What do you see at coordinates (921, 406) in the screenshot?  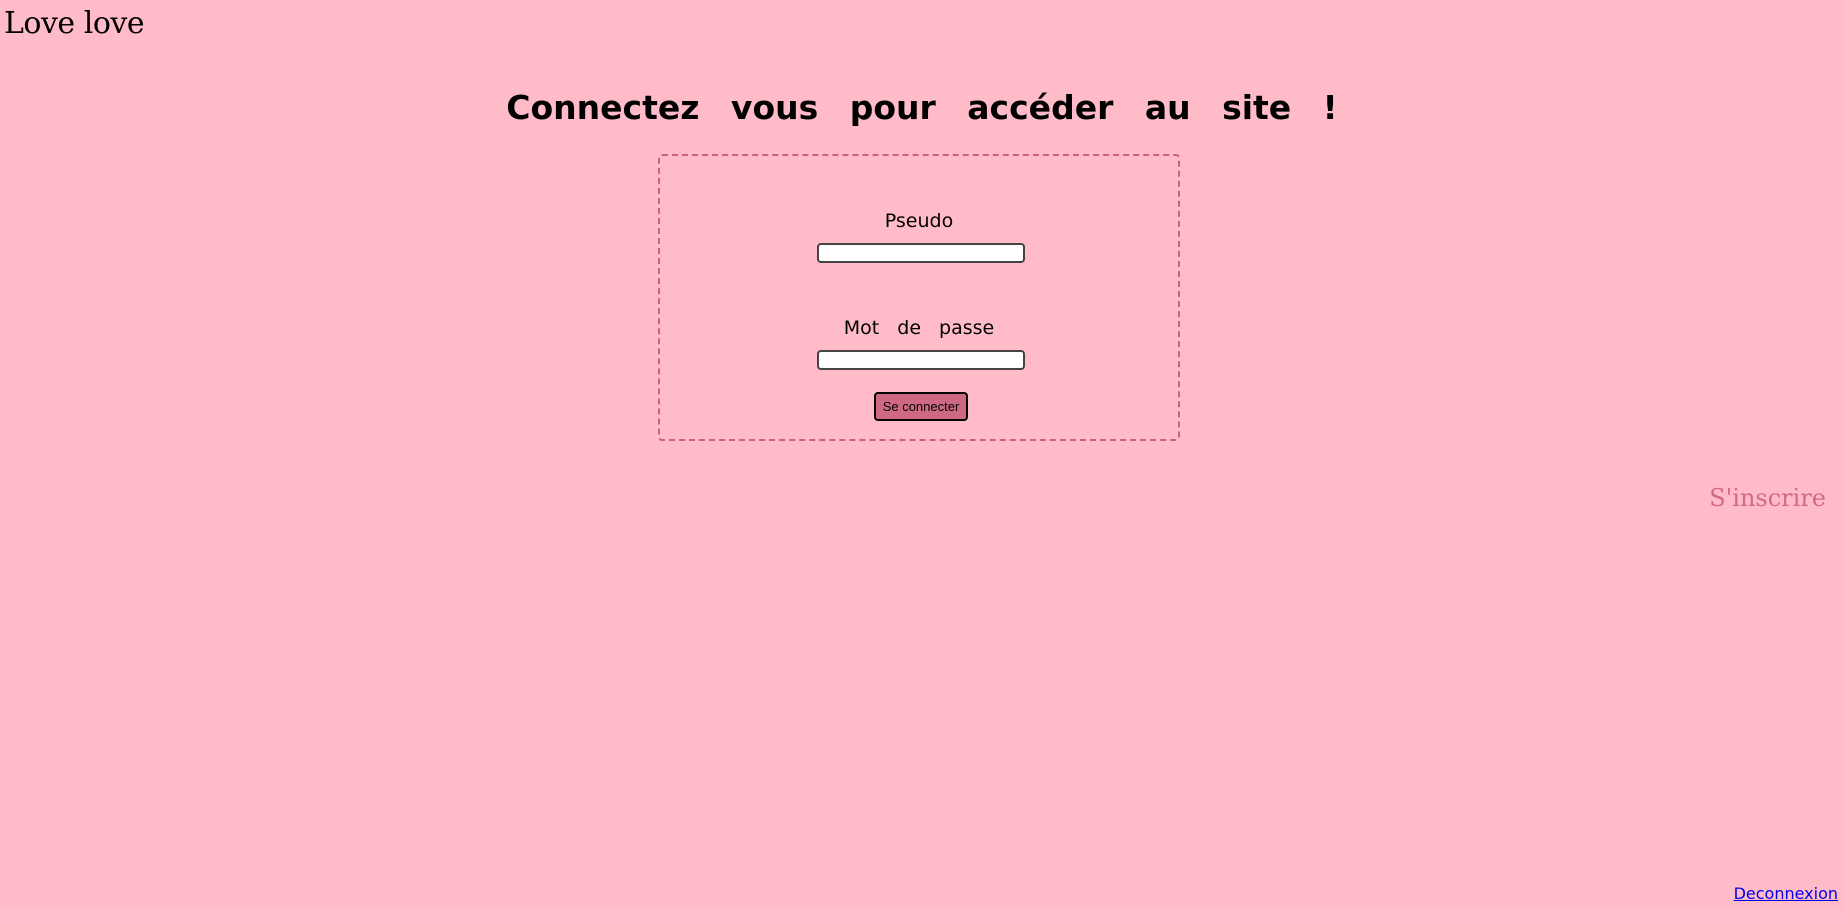 I see `login-button: Se connecter` at bounding box center [921, 406].